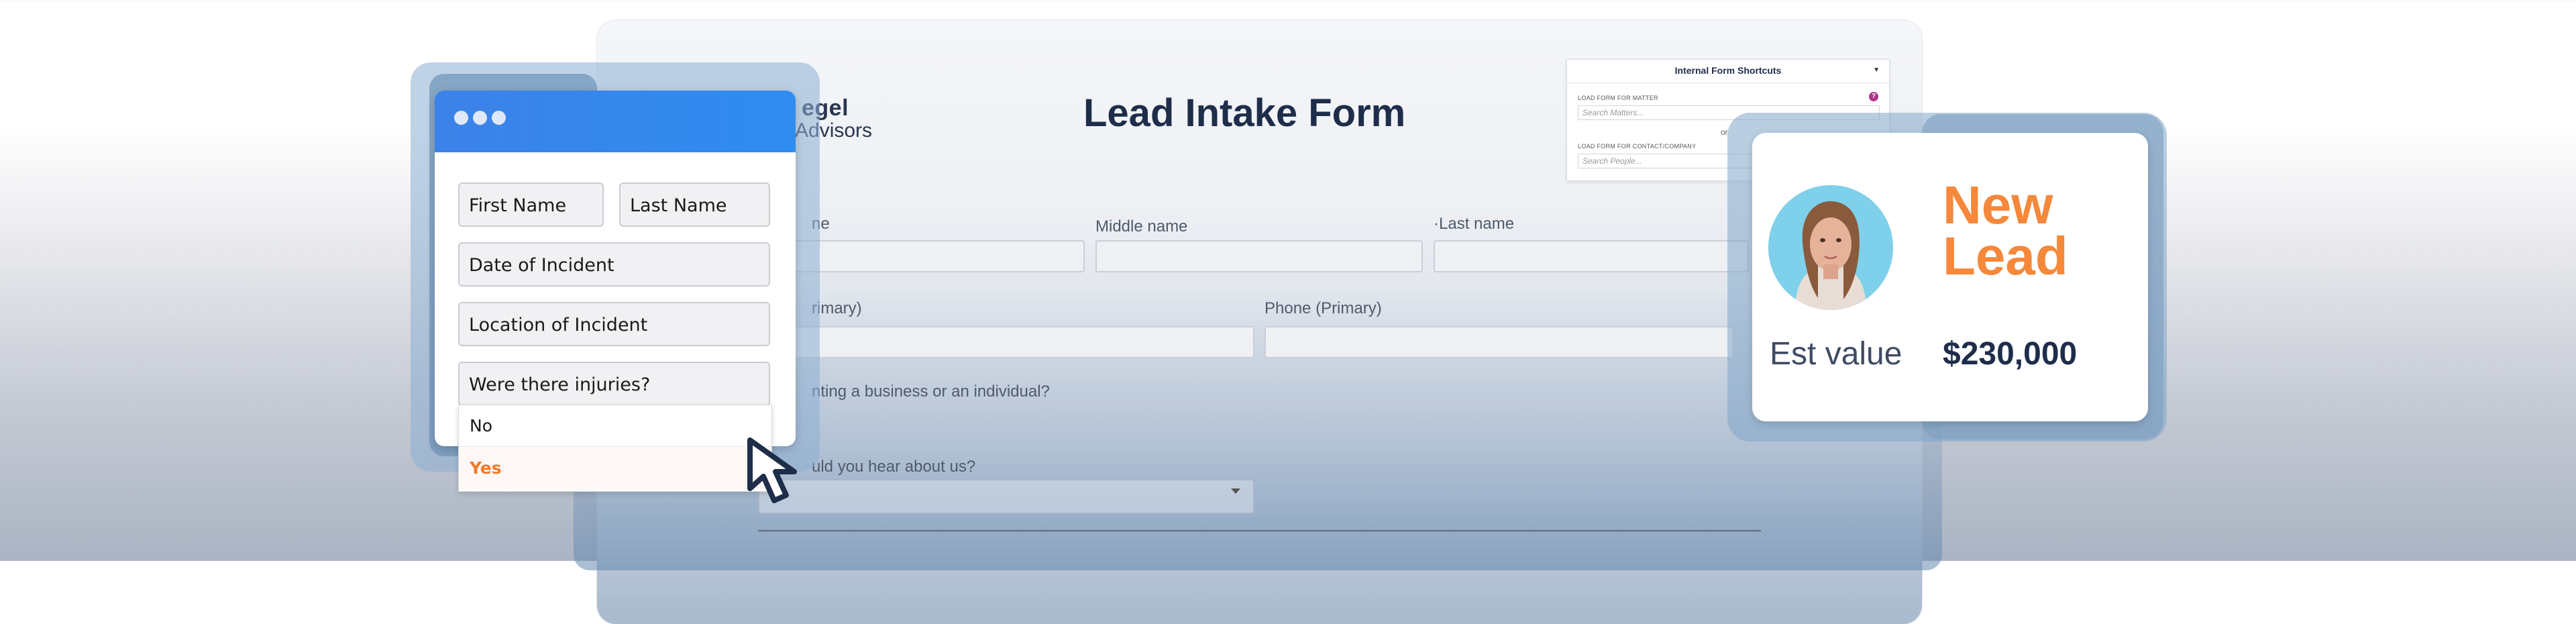  Describe the element at coordinates (931, 391) in the screenshot. I see `business-or-individual-question: nting a business or an individual?` at that location.